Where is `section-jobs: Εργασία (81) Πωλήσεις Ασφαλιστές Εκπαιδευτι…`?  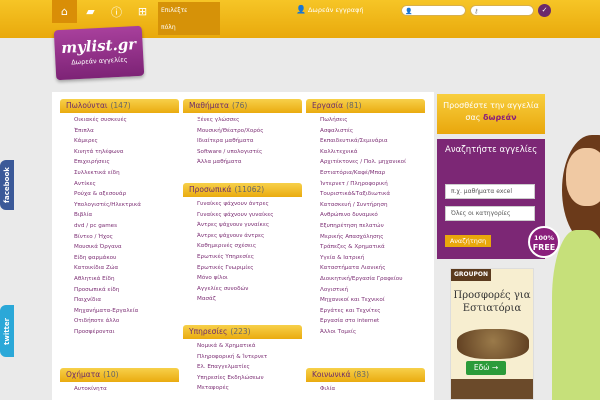
section-jobs: Εργασία (81) Πωλήσεις Ασφαλιστές Εκπαιδευτι… is located at coordinates (365, 218).